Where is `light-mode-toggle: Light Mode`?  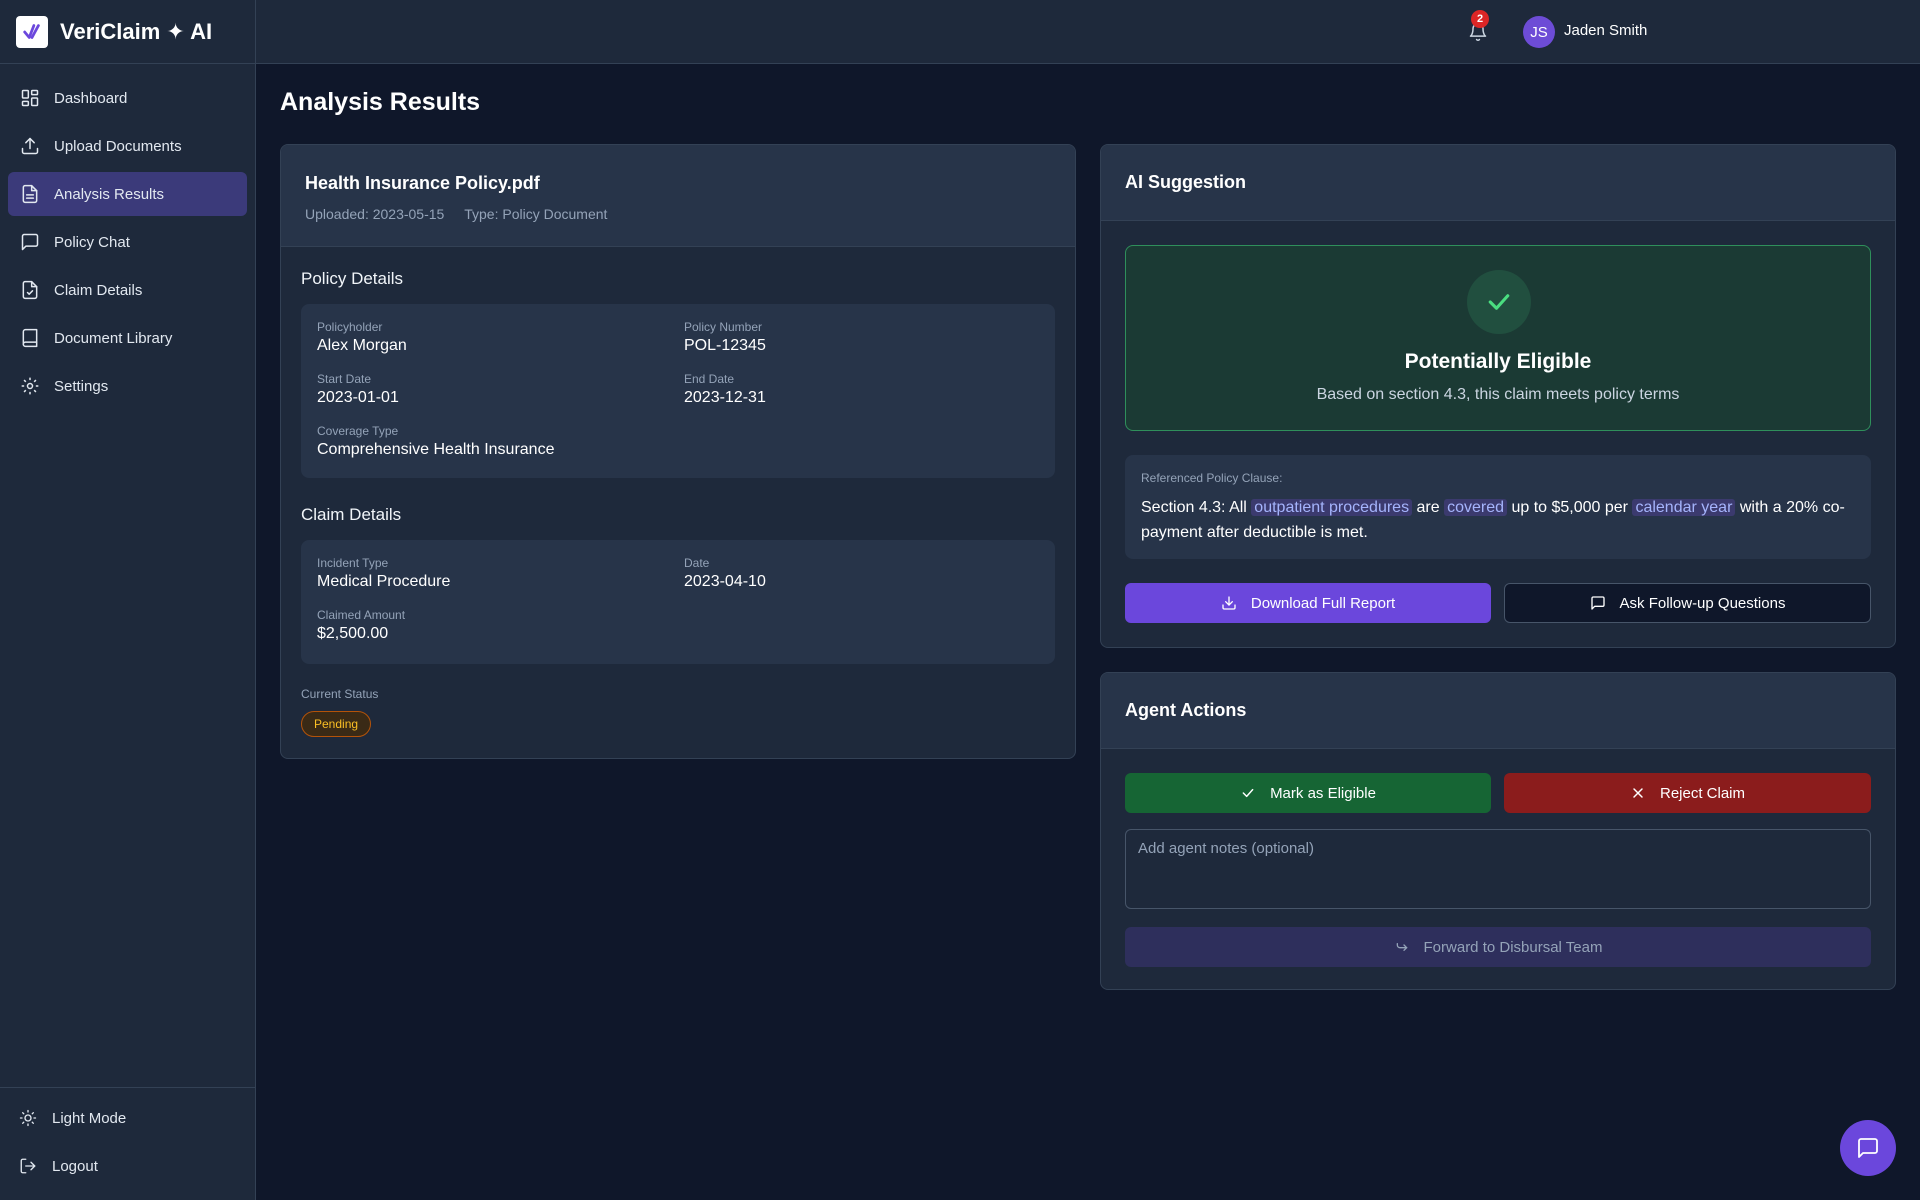
light-mode-toggle: Light Mode is located at coordinates (127, 1118).